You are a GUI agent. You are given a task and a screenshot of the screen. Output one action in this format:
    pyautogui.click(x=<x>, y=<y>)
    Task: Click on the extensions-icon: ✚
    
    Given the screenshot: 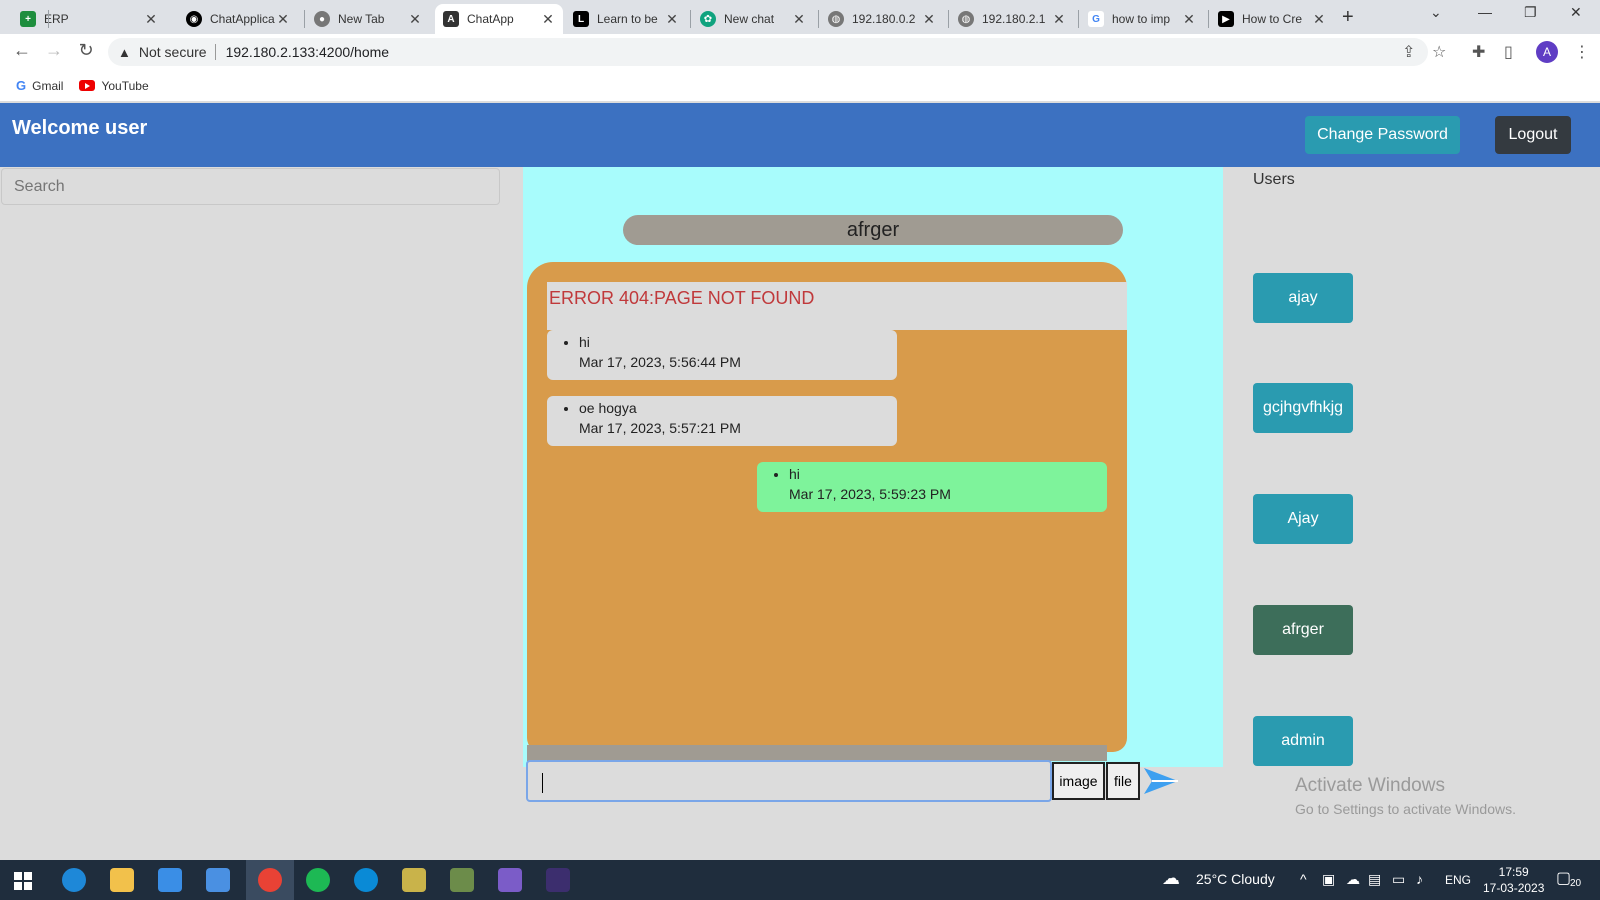 What is the action you would take?
    pyautogui.click(x=1478, y=52)
    